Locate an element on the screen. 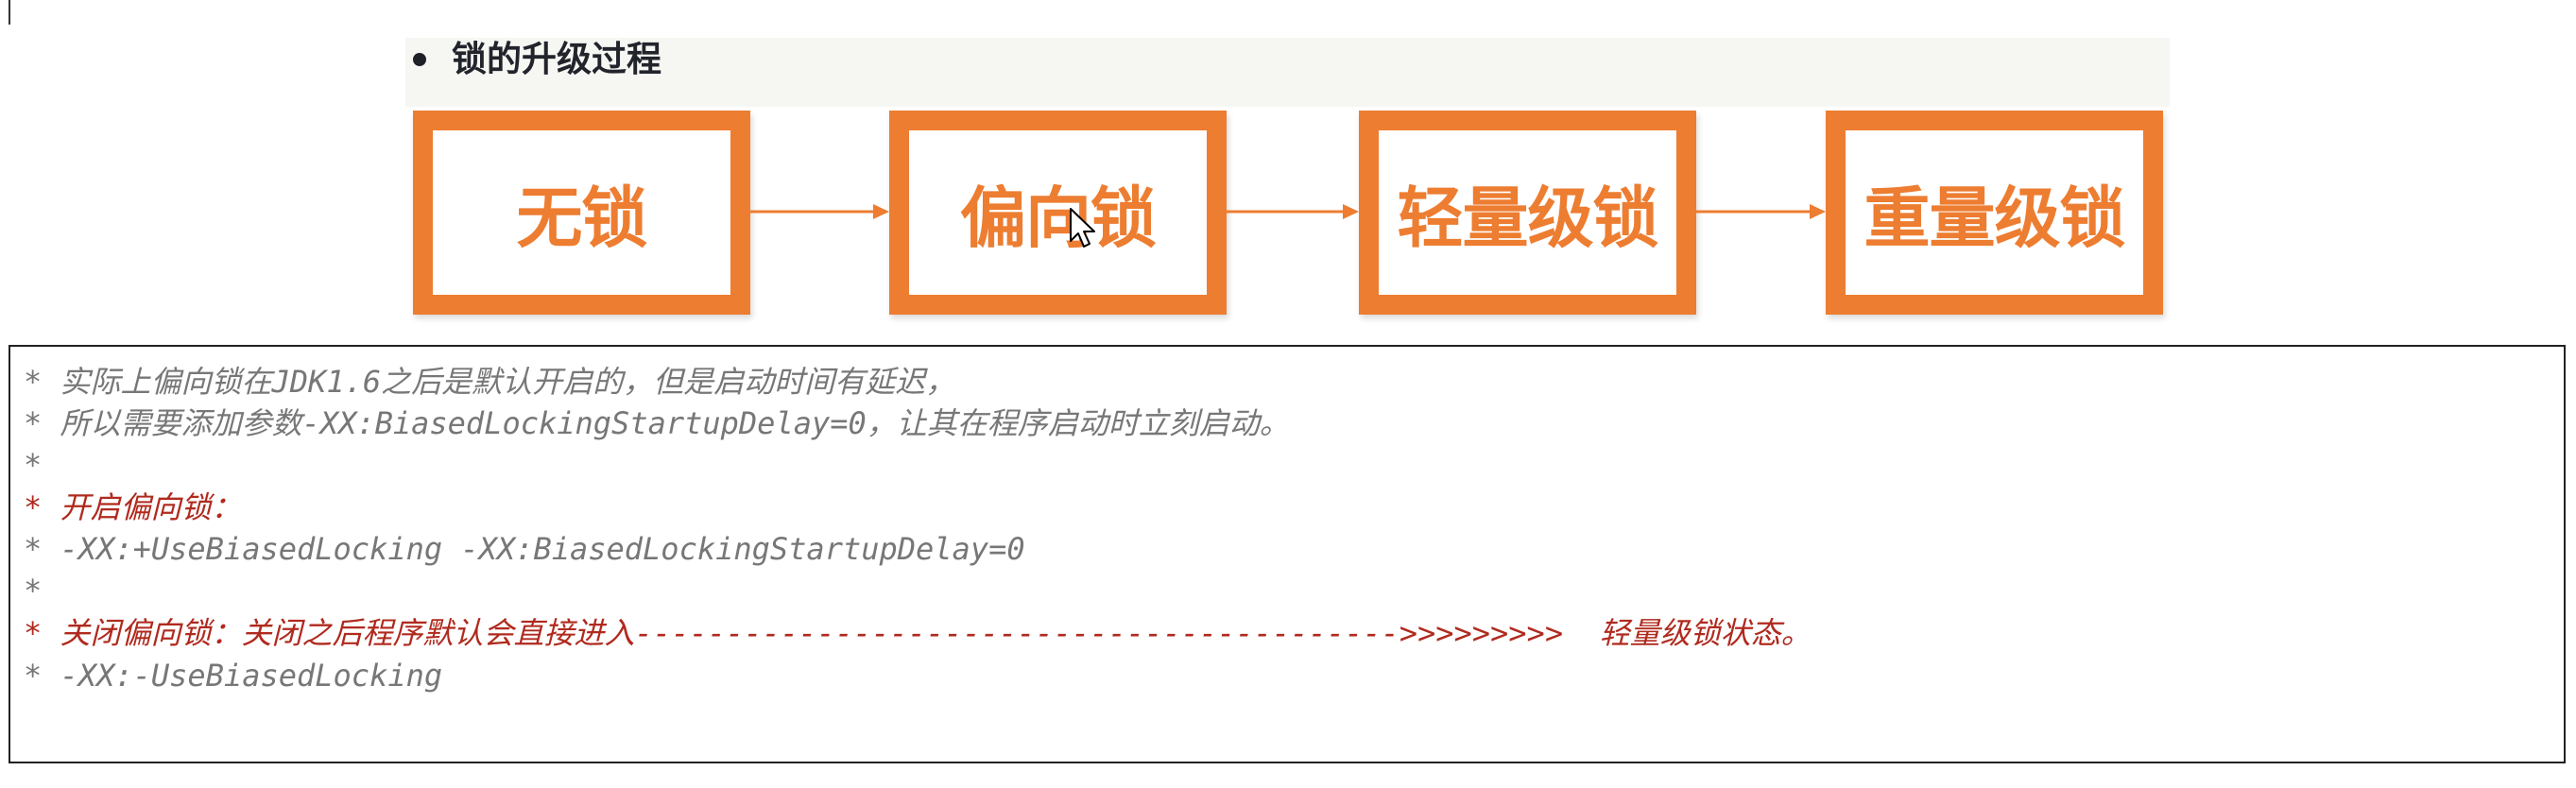 This screenshot has width=2576, height=788. code-line: * 实际上偏向锁在JDK1.6之后是默认开启的，但是启动时间有延迟， is located at coordinates (490, 382).